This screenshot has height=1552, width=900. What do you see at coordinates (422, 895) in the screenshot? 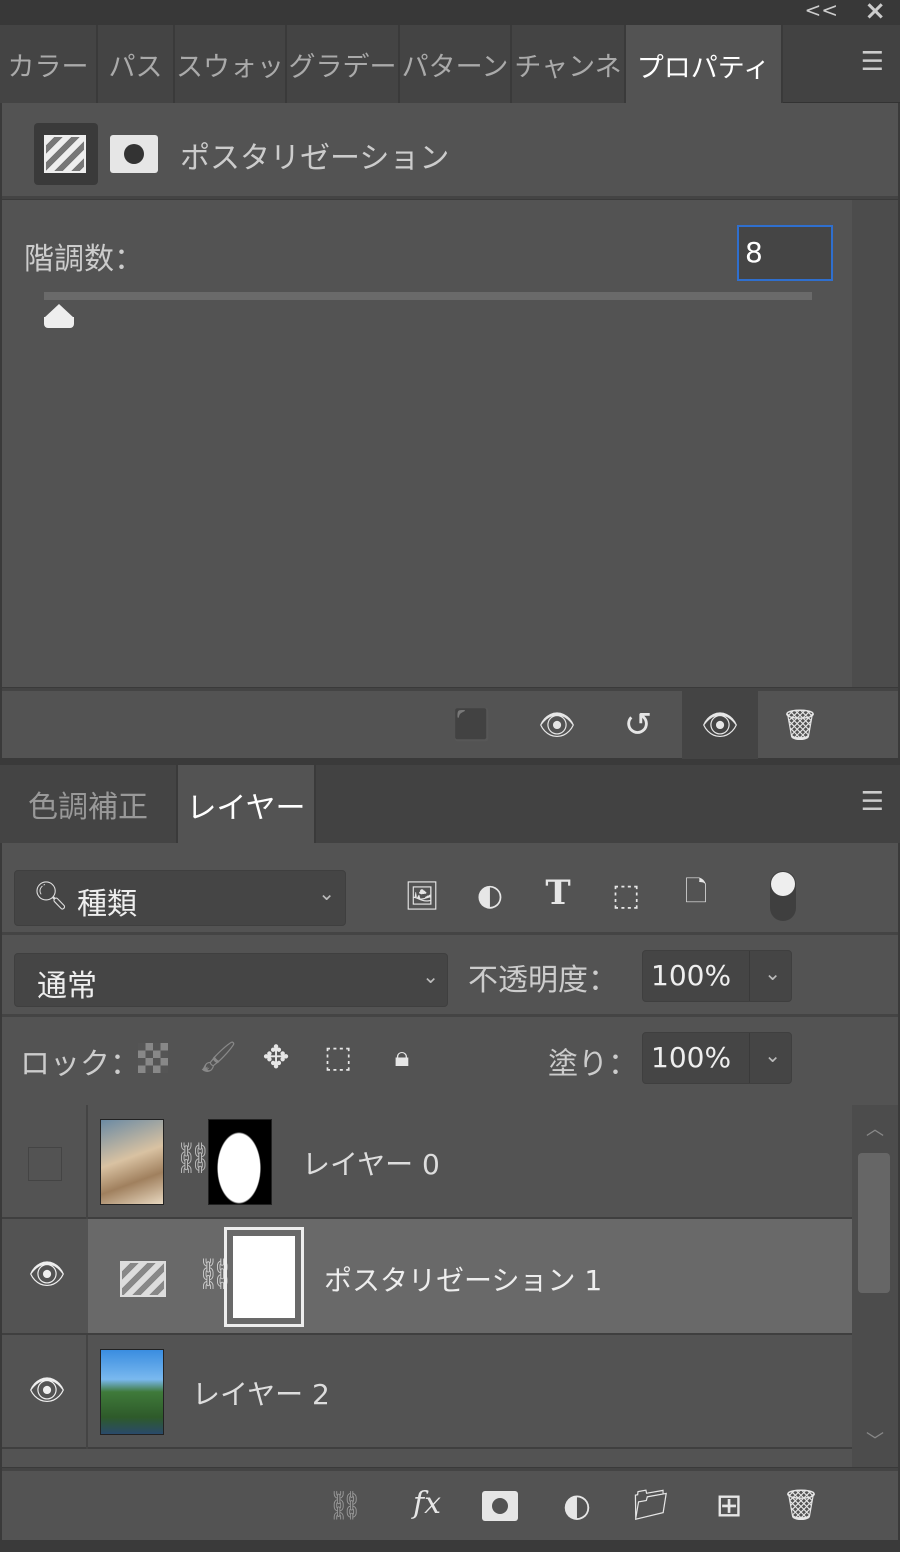
I see `filter-pixel-icon: 🖼` at bounding box center [422, 895].